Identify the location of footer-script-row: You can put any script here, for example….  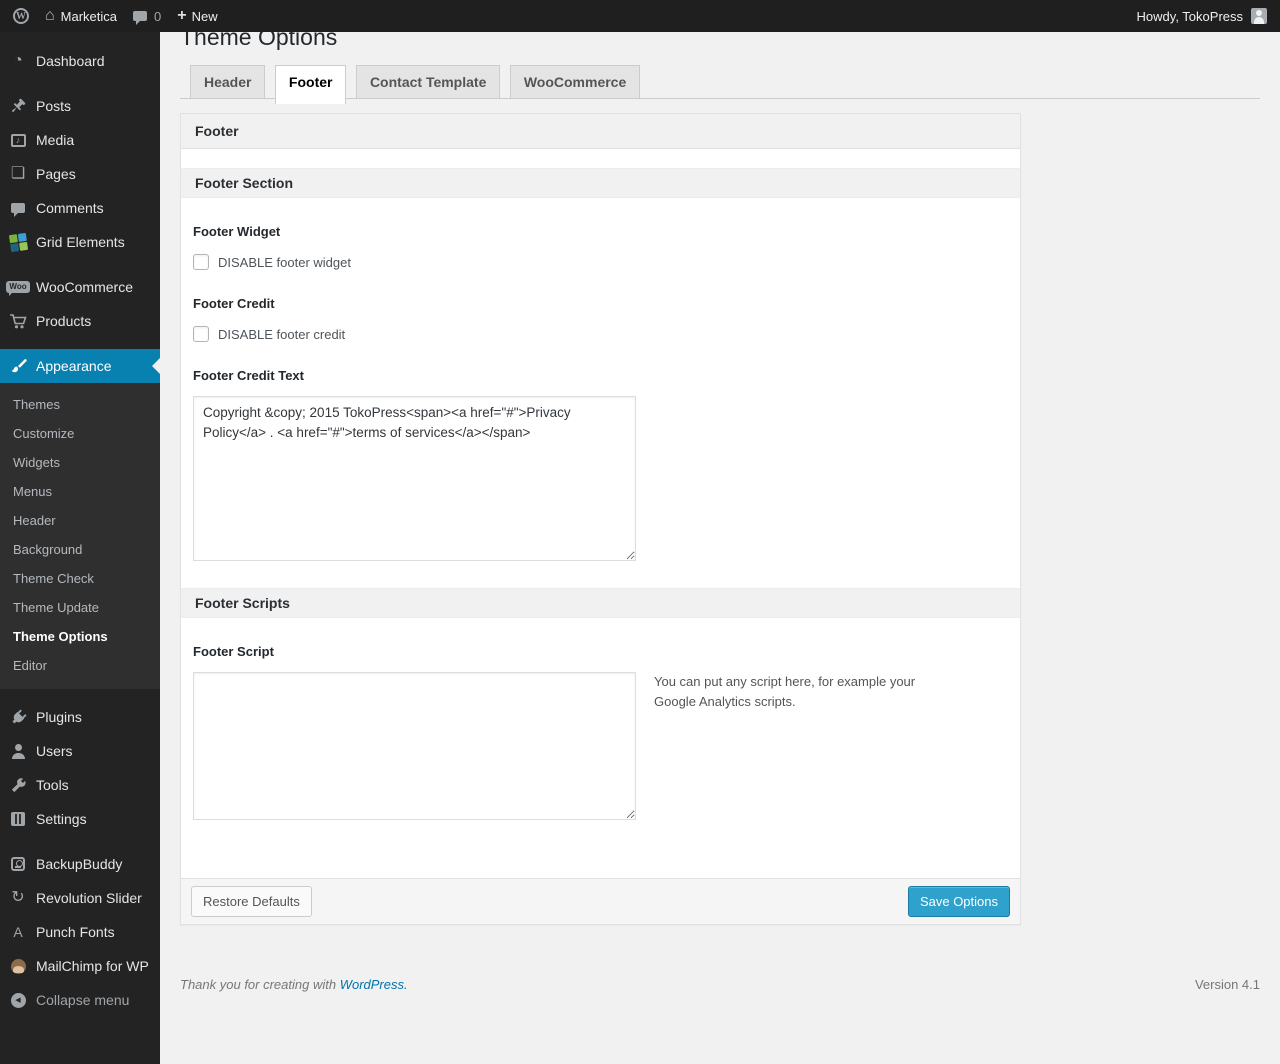
(599, 746).